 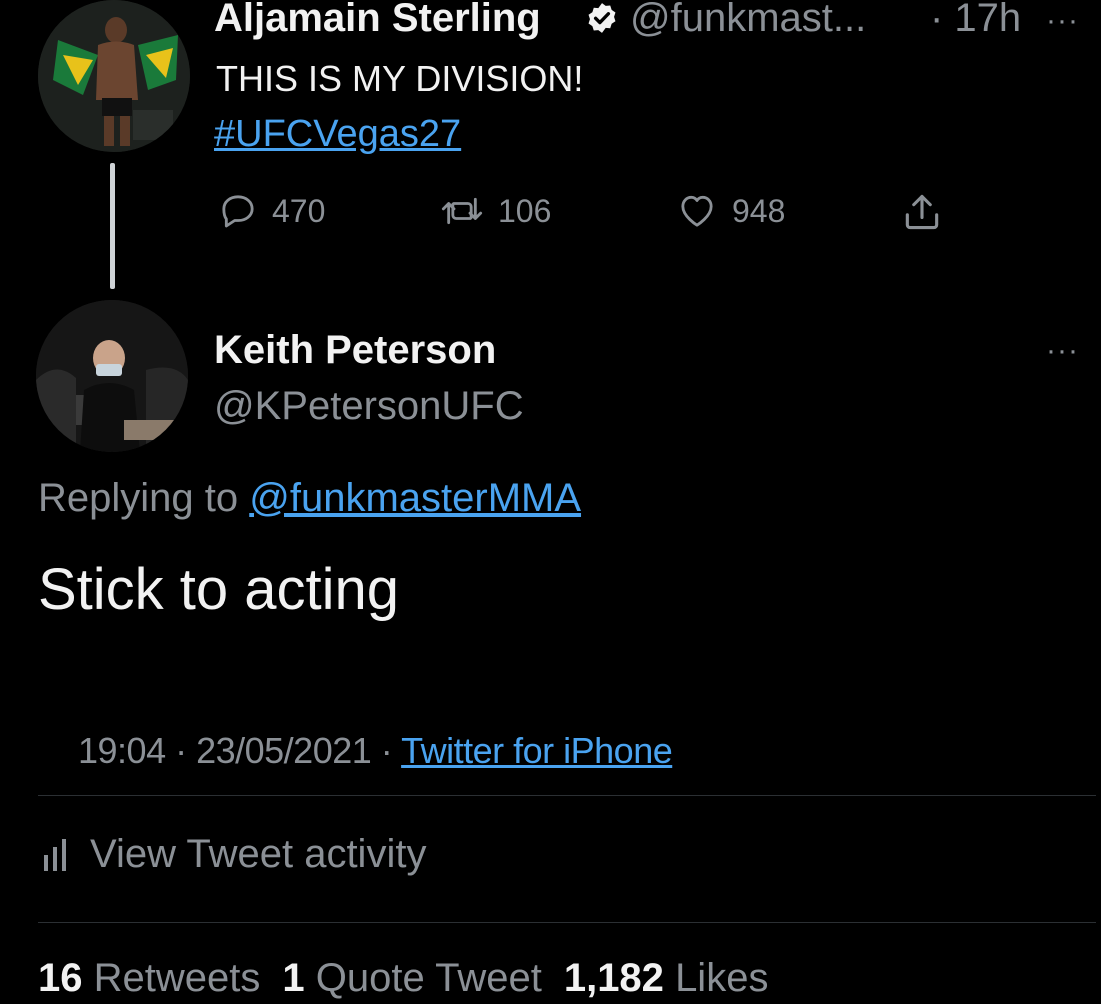 What do you see at coordinates (697, 211) in the screenshot?
I see `heart-icon` at bounding box center [697, 211].